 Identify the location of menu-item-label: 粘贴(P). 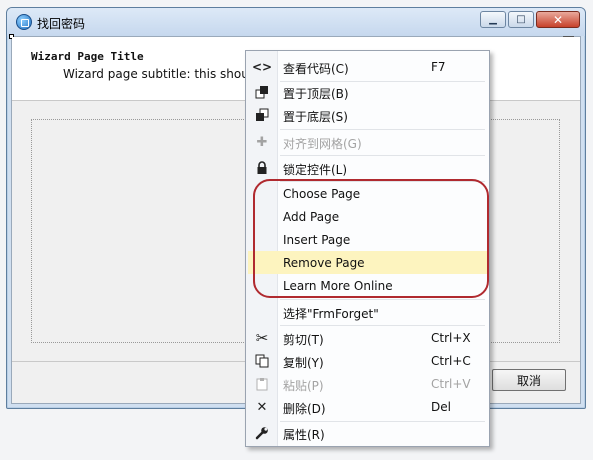
(303, 386).